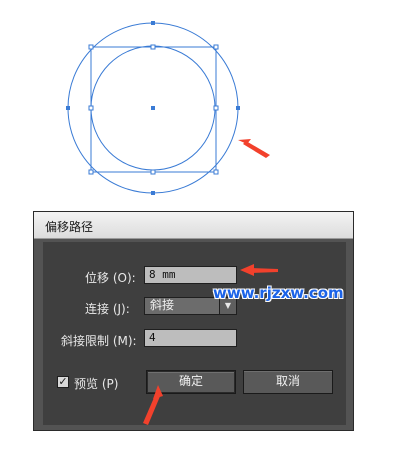  What do you see at coordinates (259, 270) in the screenshot?
I see `annotation-arrow-offset` at bounding box center [259, 270].